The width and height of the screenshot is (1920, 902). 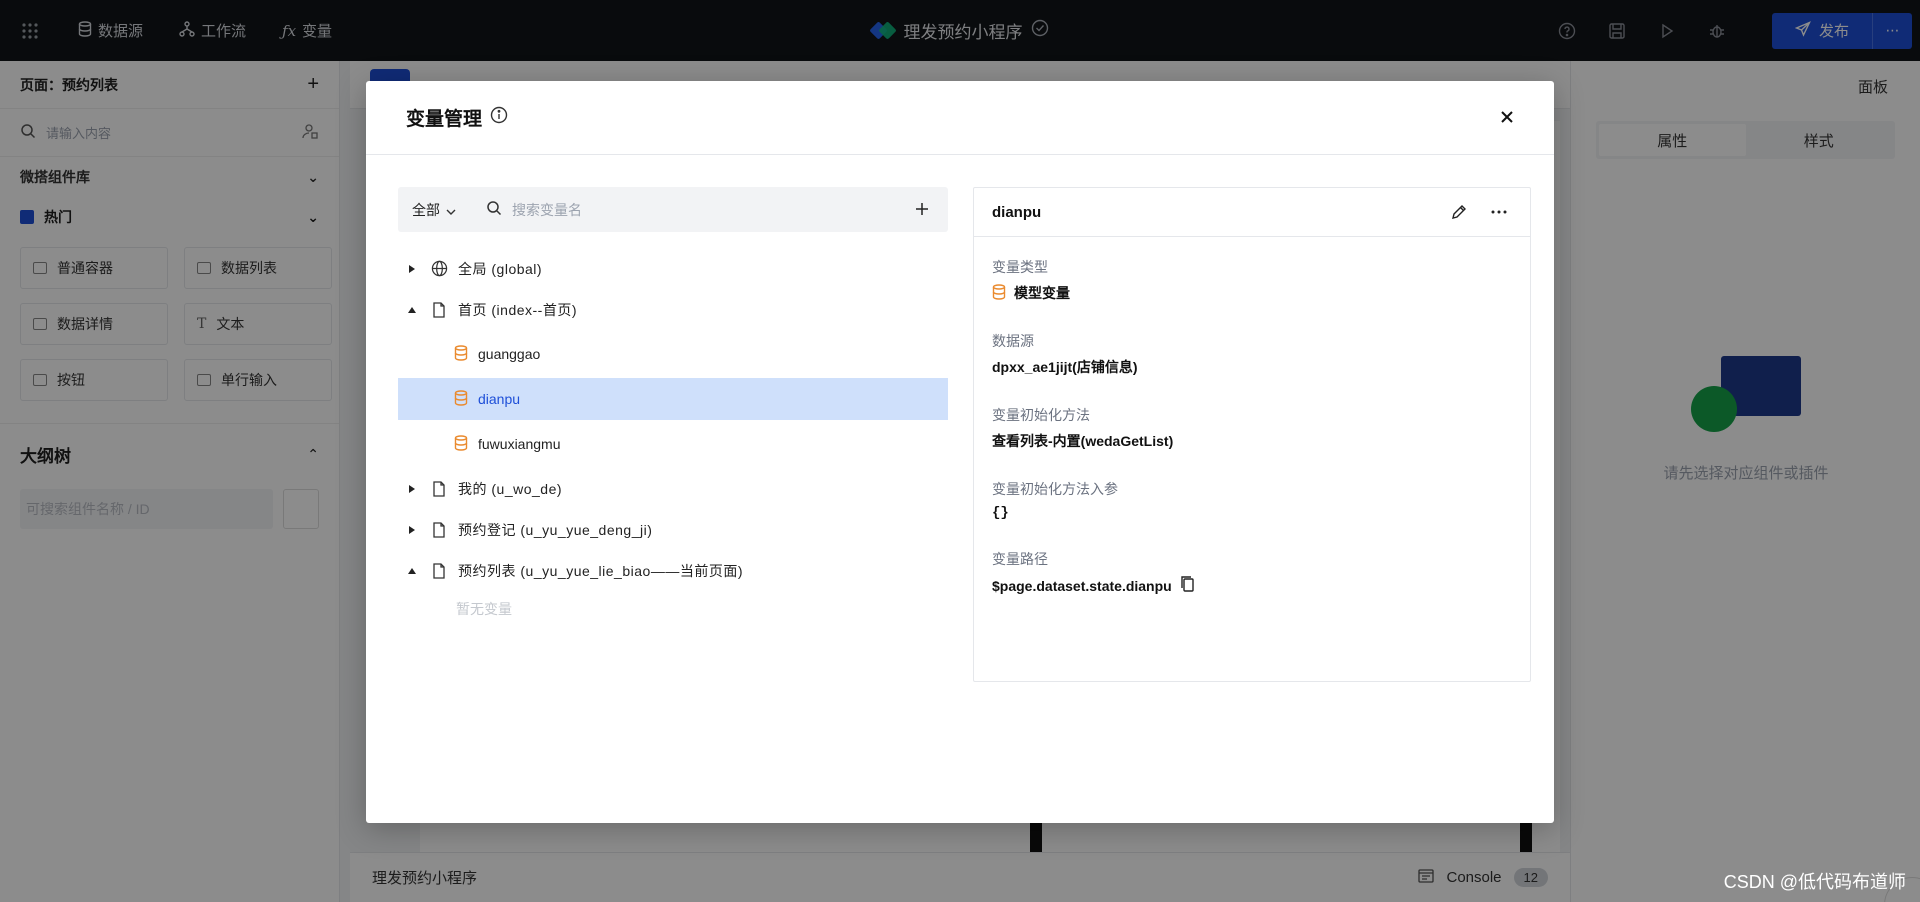 I want to click on field-variable-type: 变量类型 模型变量, so click(x=1252, y=280).